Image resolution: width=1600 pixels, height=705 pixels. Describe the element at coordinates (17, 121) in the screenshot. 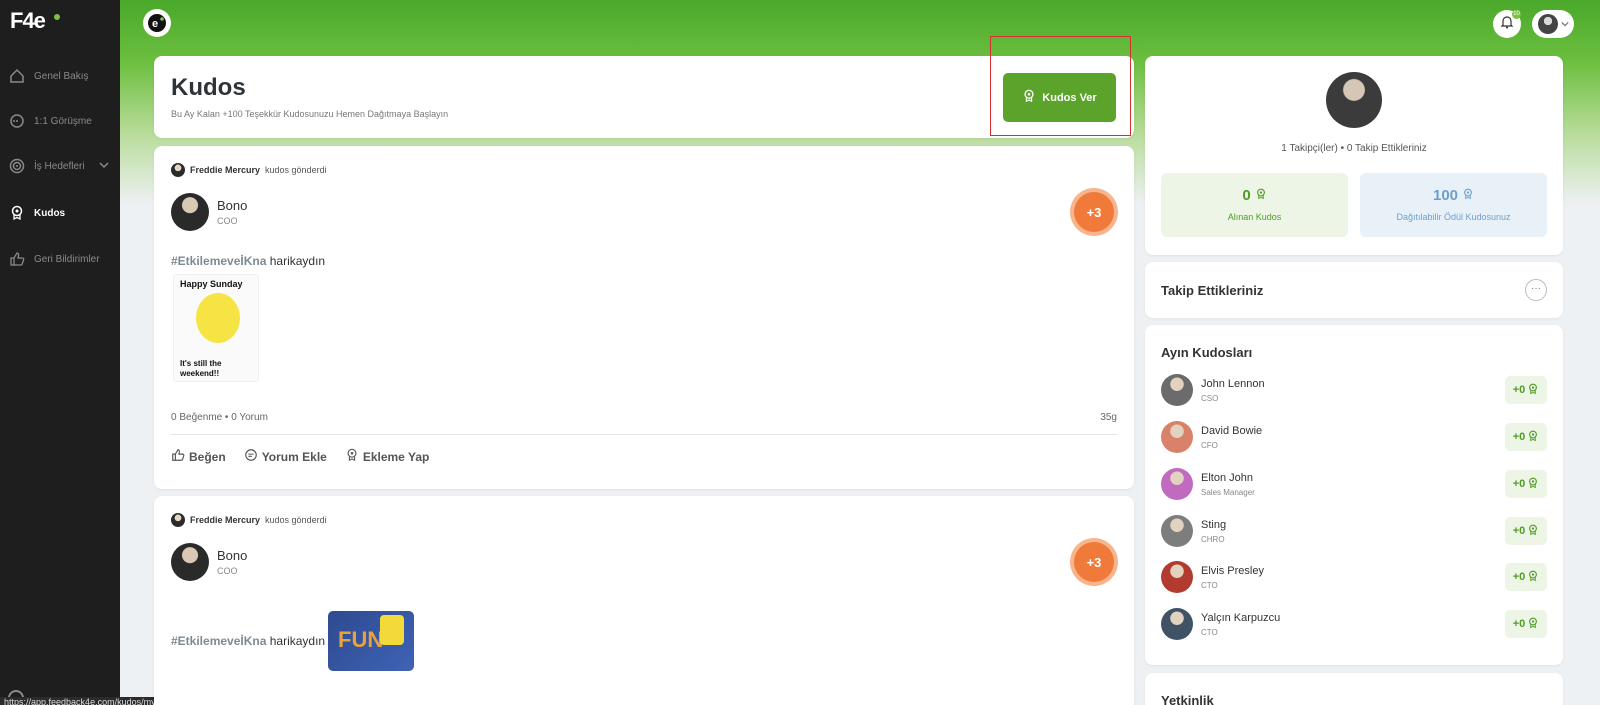

I see `chat-icon` at that location.